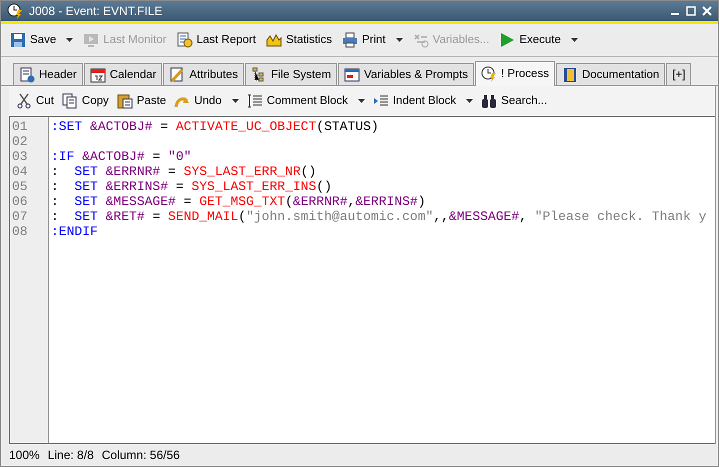 The height and width of the screenshot is (467, 719). Describe the element at coordinates (707, 11) in the screenshot. I see `close-icon` at that location.